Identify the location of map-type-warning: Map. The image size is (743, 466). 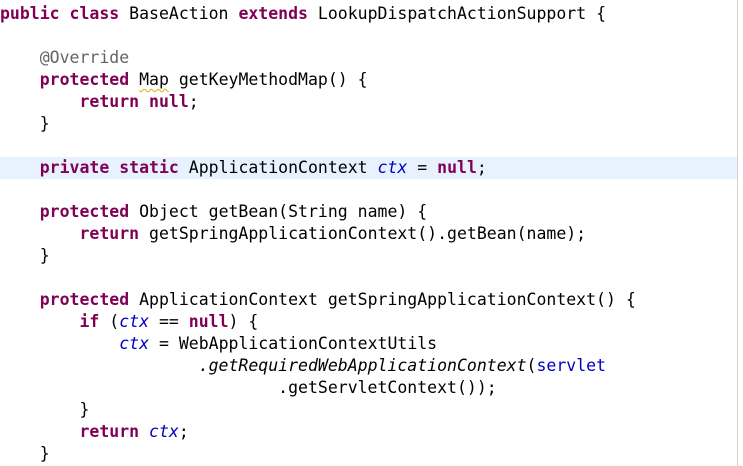
(154, 79).